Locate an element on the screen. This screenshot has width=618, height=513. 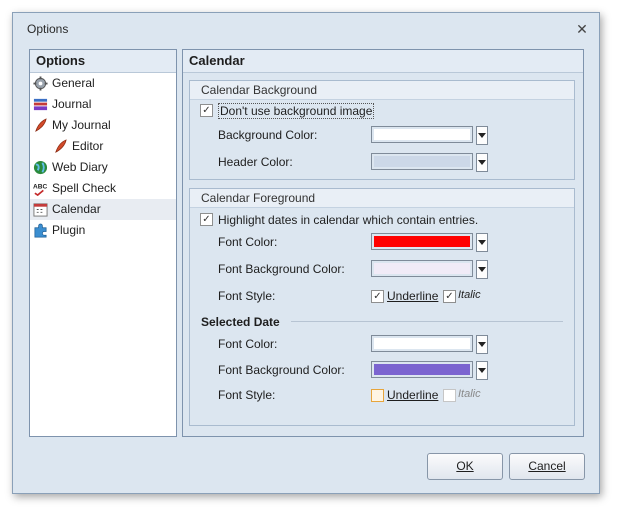
sel-italic-checkbox is located at coordinates (449, 395).